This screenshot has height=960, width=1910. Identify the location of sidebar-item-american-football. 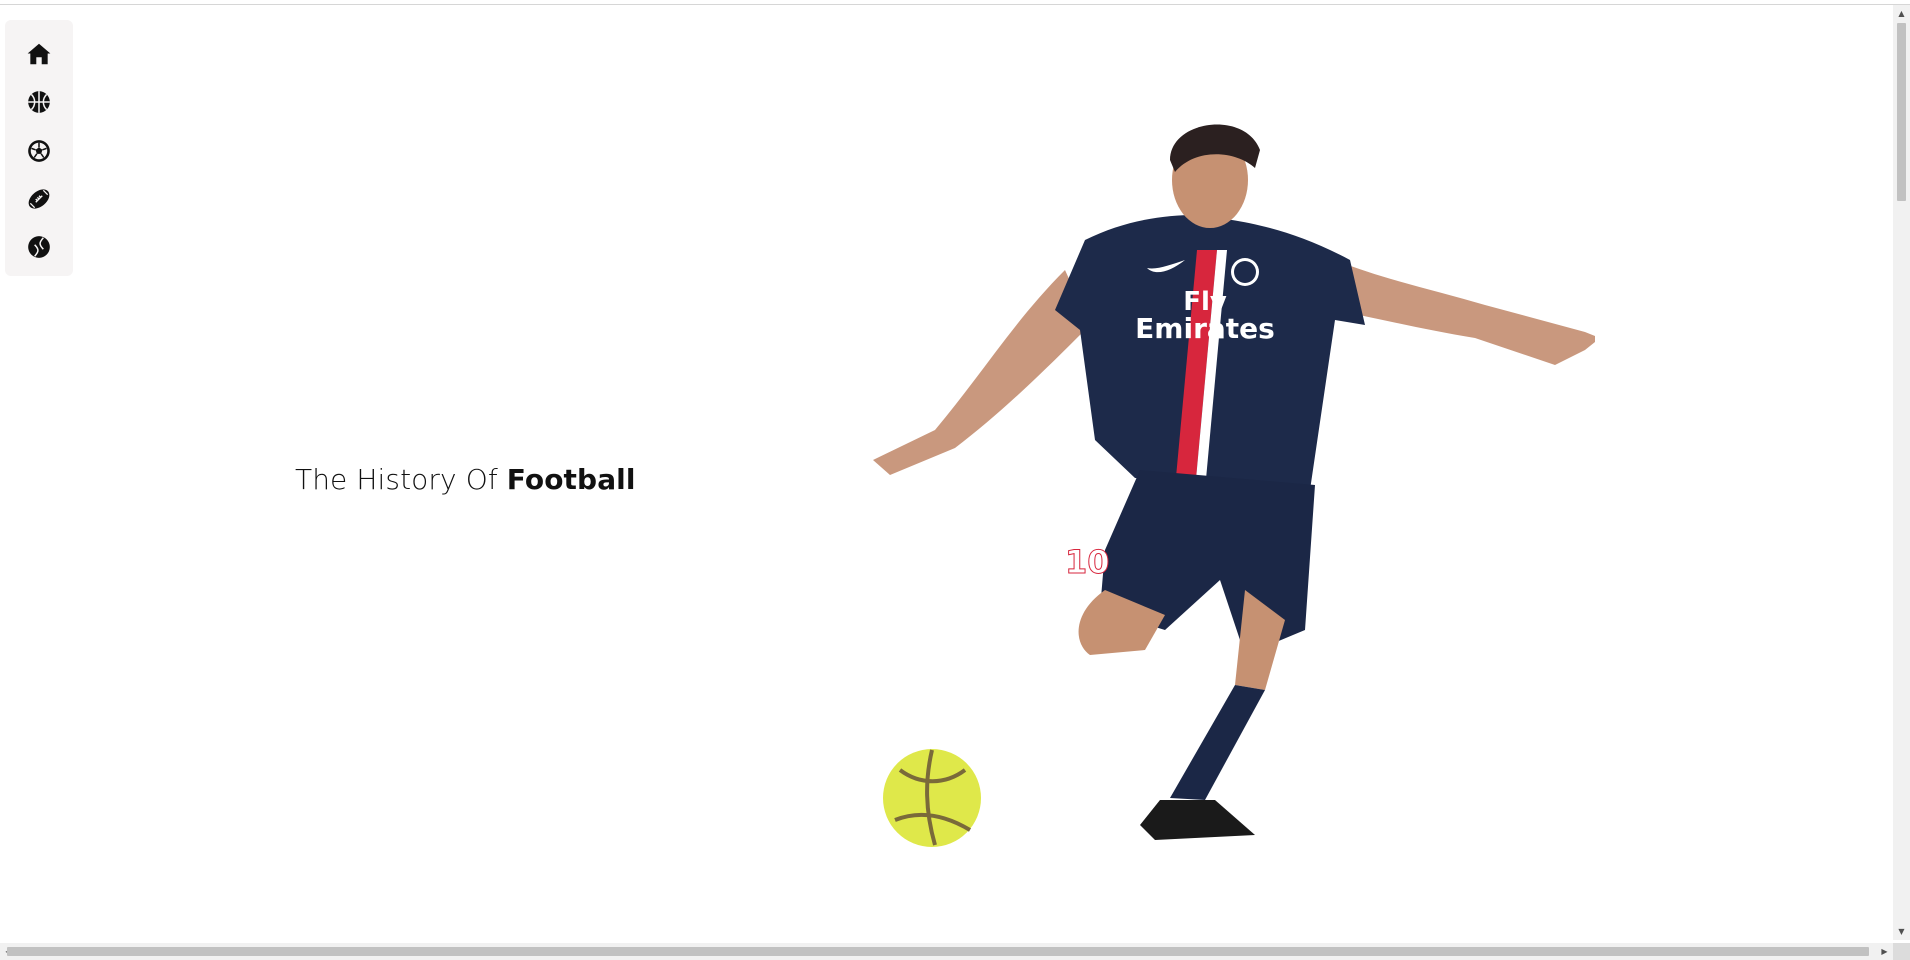
(39, 198).